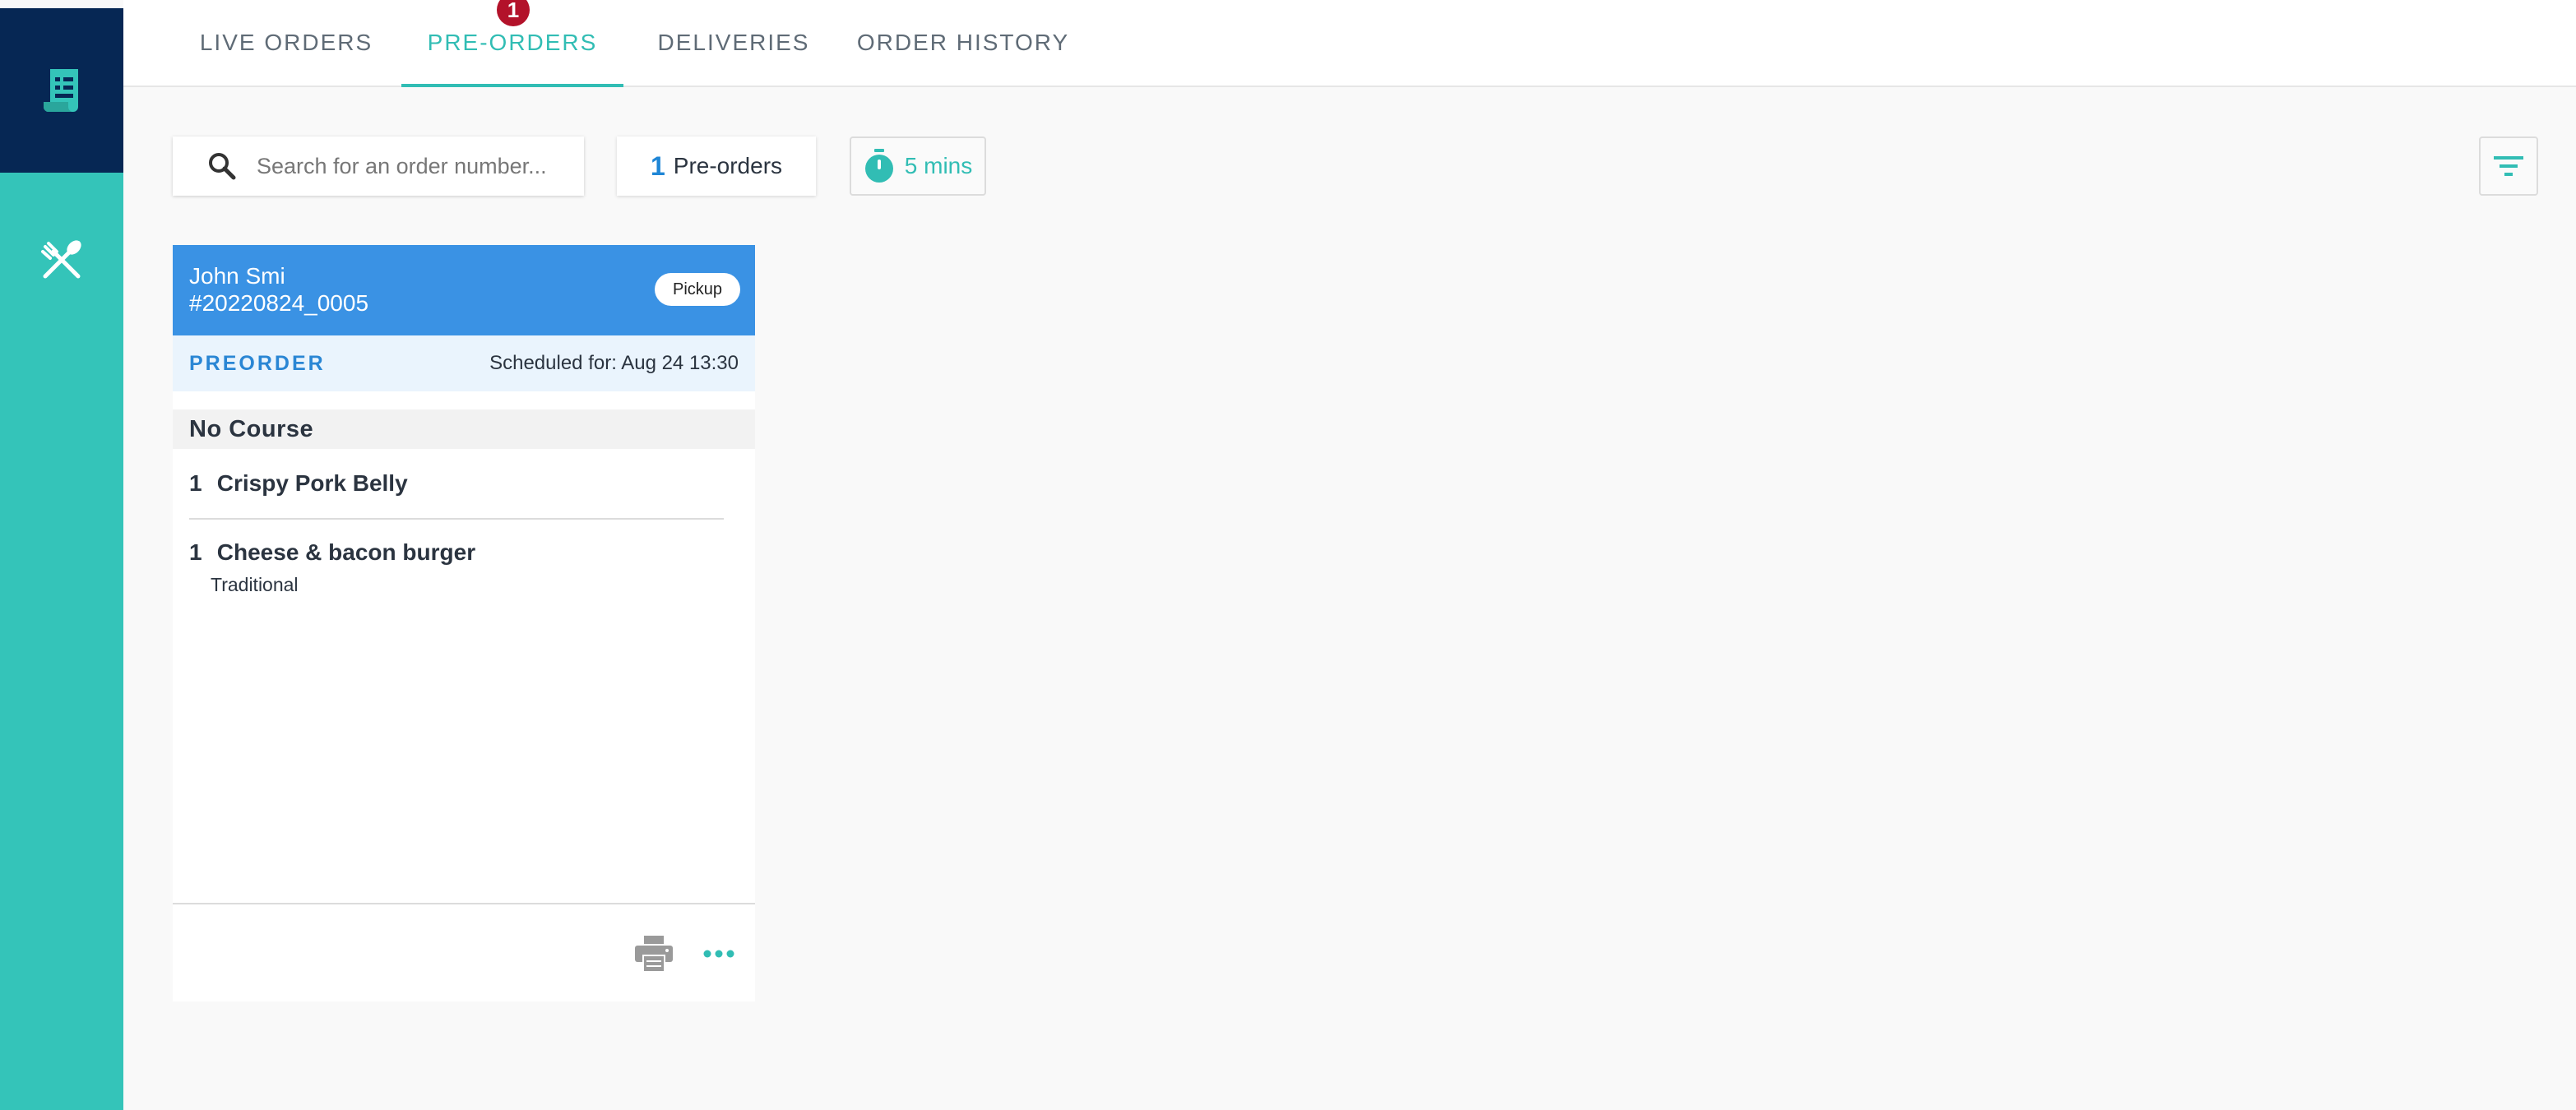 The image size is (2576, 1110). Describe the element at coordinates (734, 43) in the screenshot. I see `tab-deliveries: DELIVERIES` at that location.